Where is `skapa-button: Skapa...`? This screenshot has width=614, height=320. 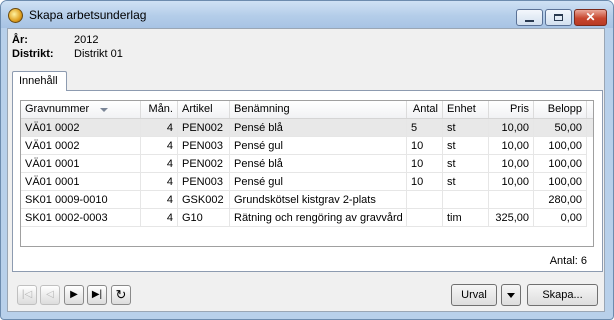 skapa-button: Skapa... is located at coordinates (562, 295).